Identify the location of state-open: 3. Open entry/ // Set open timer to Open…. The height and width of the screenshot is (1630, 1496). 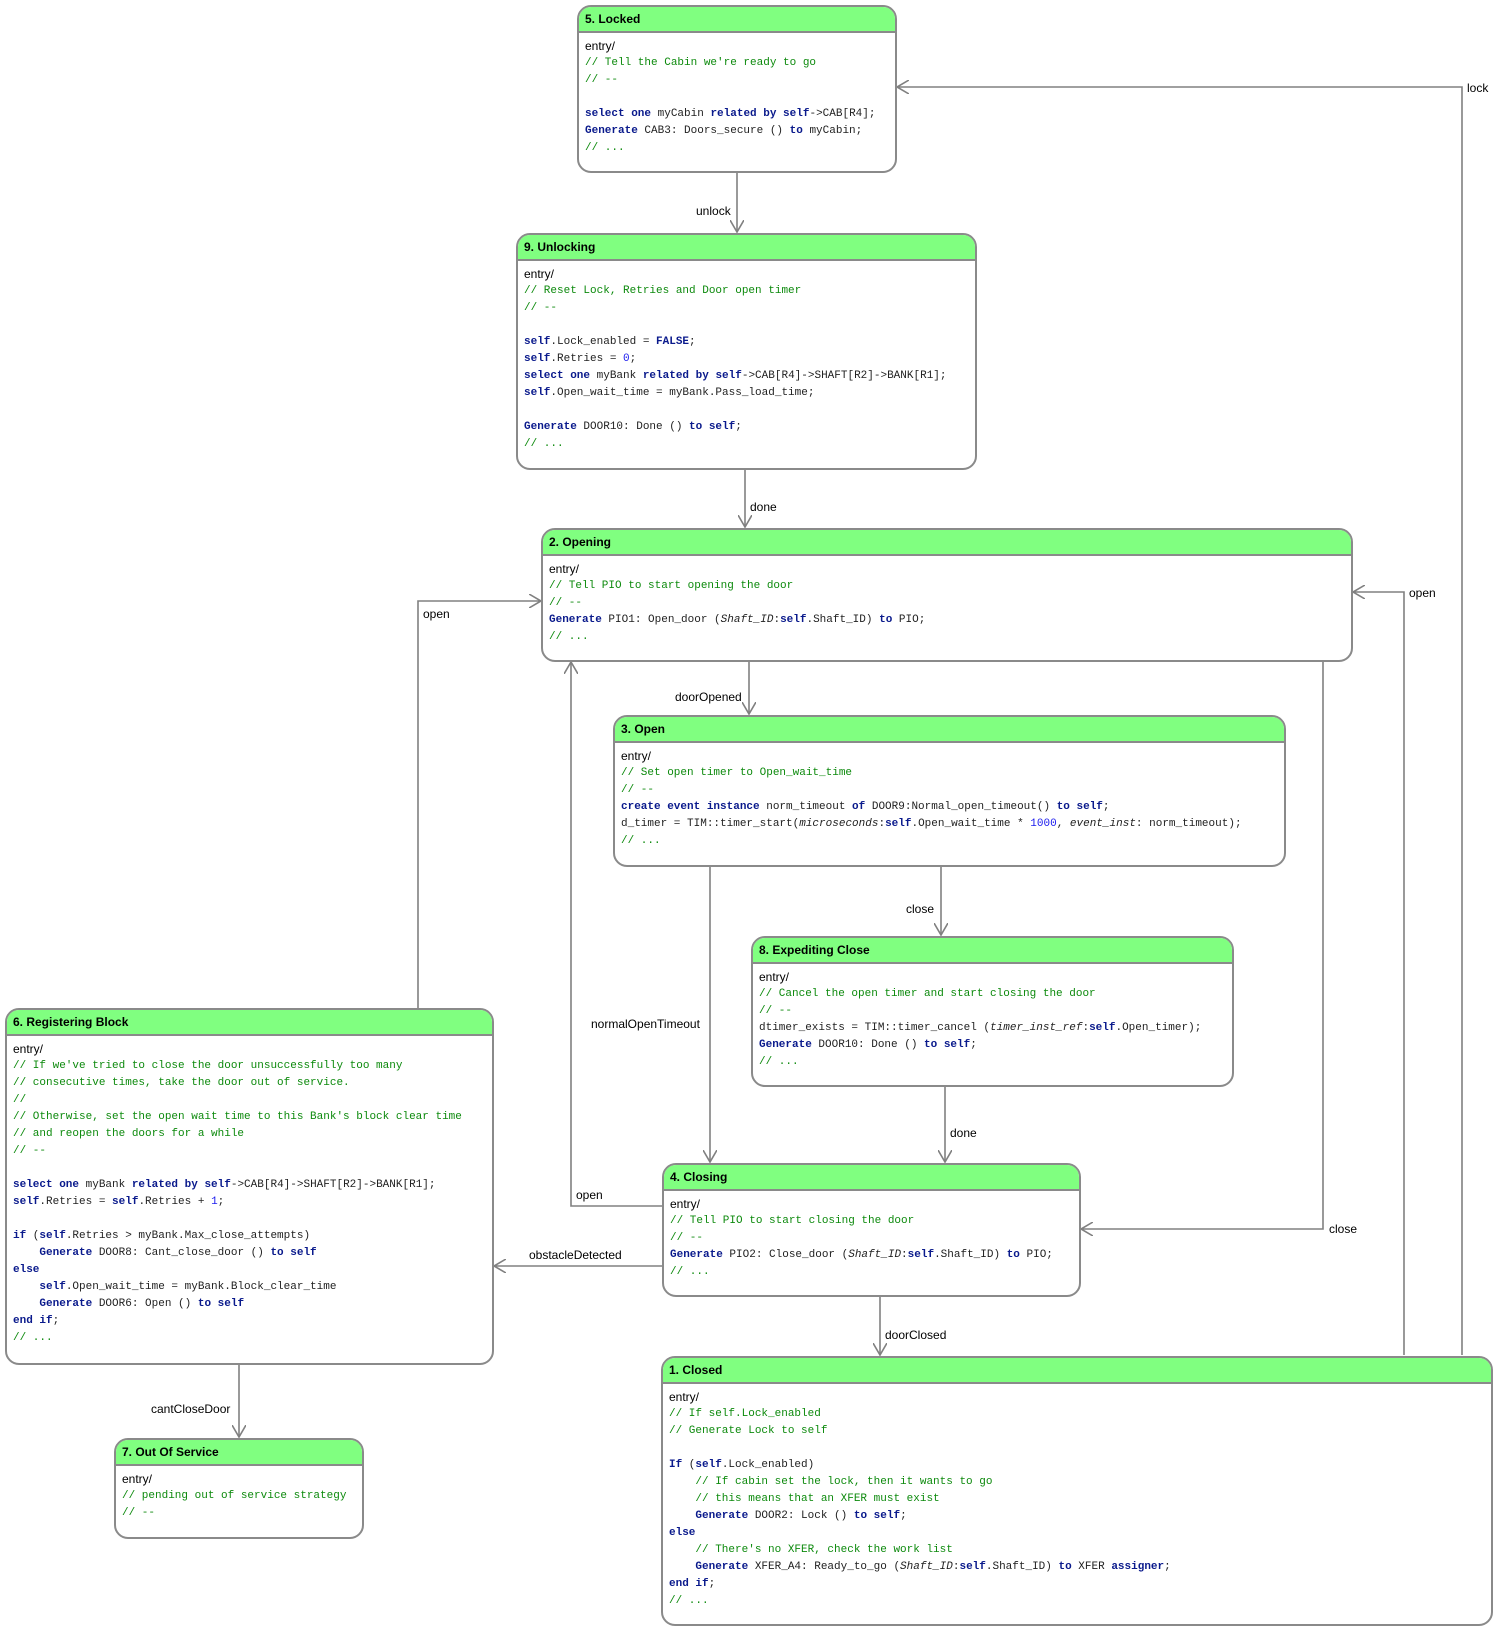
(949, 791).